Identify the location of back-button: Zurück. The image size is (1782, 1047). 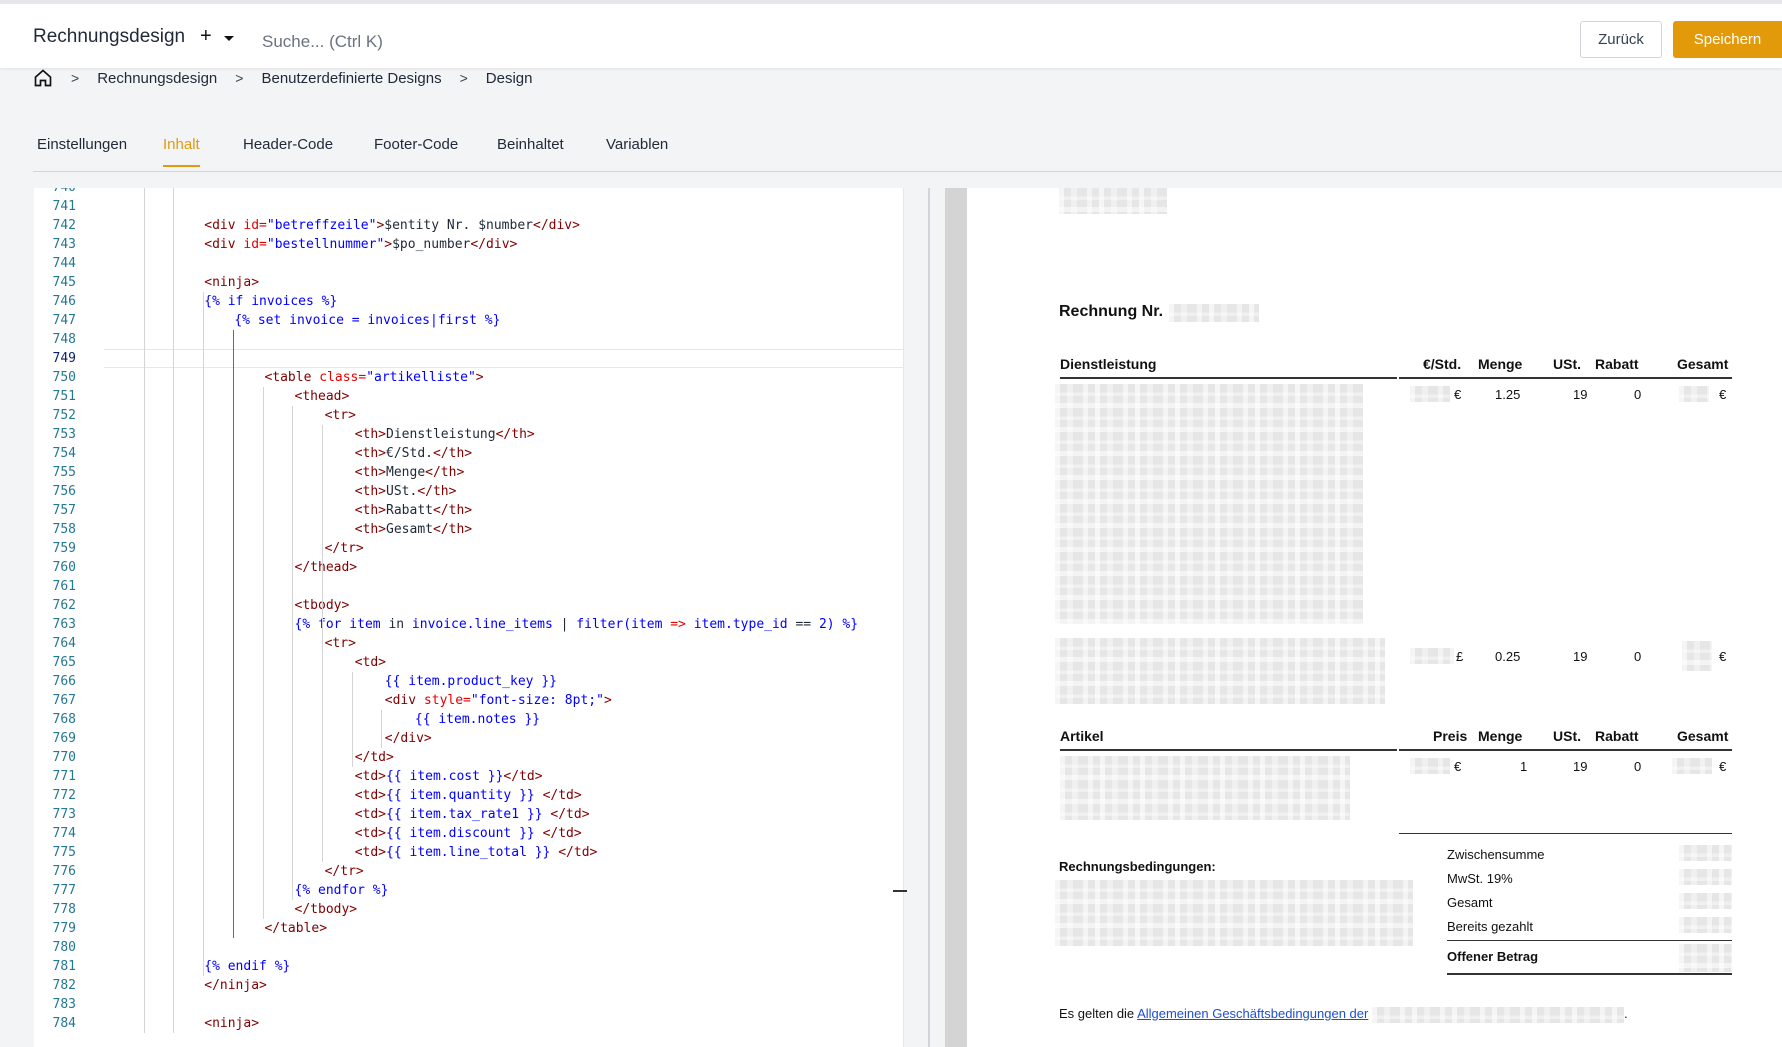
(1621, 39).